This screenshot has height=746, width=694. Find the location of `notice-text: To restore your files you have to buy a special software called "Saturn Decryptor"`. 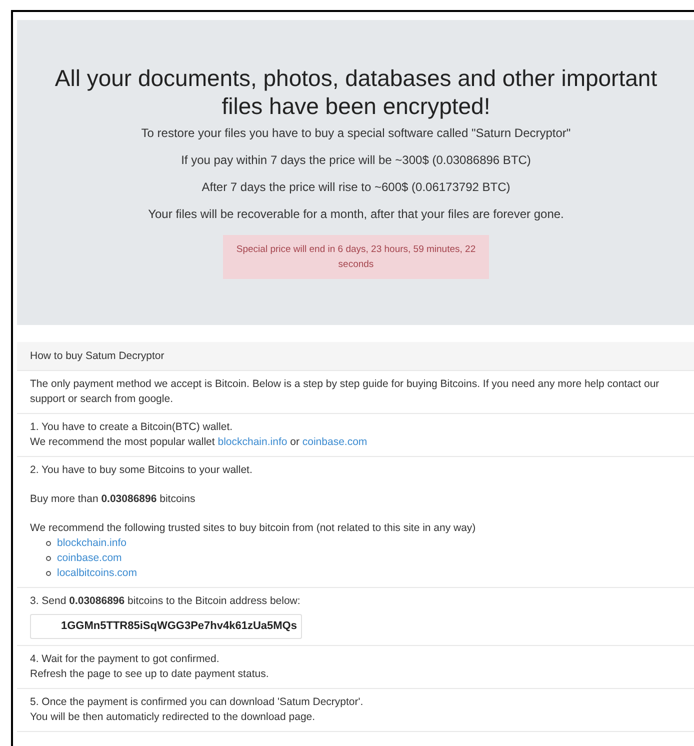

notice-text: To restore your files you have to buy a special software called "Saturn Decryptor" is located at coordinates (356, 133).